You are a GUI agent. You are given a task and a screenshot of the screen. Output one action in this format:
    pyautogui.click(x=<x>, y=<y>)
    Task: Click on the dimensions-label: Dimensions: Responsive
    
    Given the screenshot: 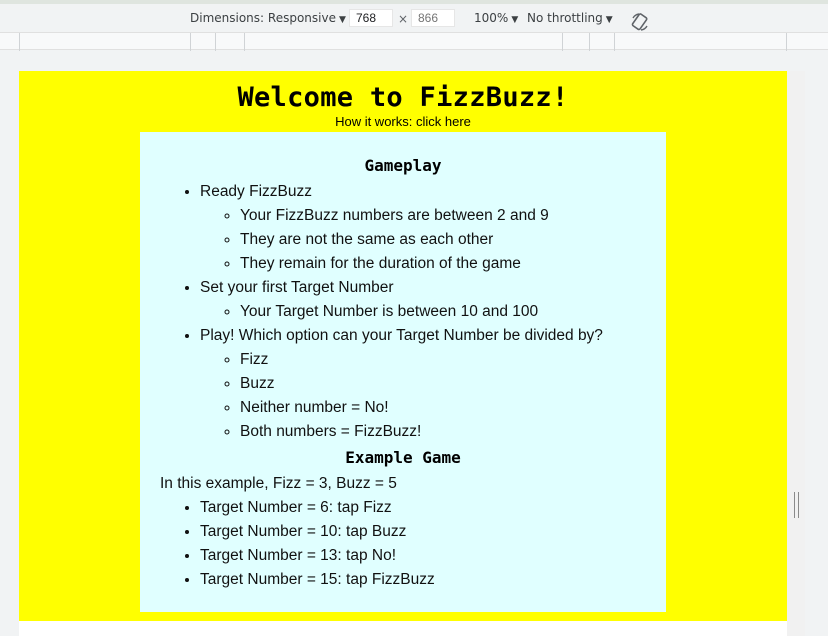 What is the action you would take?
    pyautogui.click(x=263, y=18)
    